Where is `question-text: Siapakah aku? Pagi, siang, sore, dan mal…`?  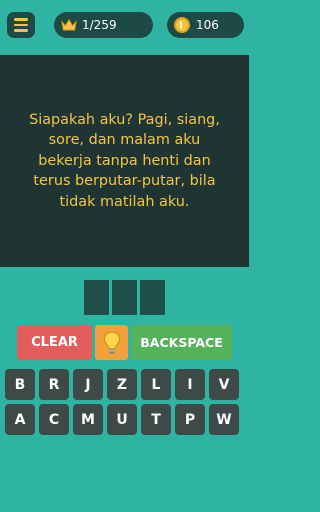
question-text: Siapakah aku? Pagi, siang, sore, dan mal… is located at coordinates (124, 161).